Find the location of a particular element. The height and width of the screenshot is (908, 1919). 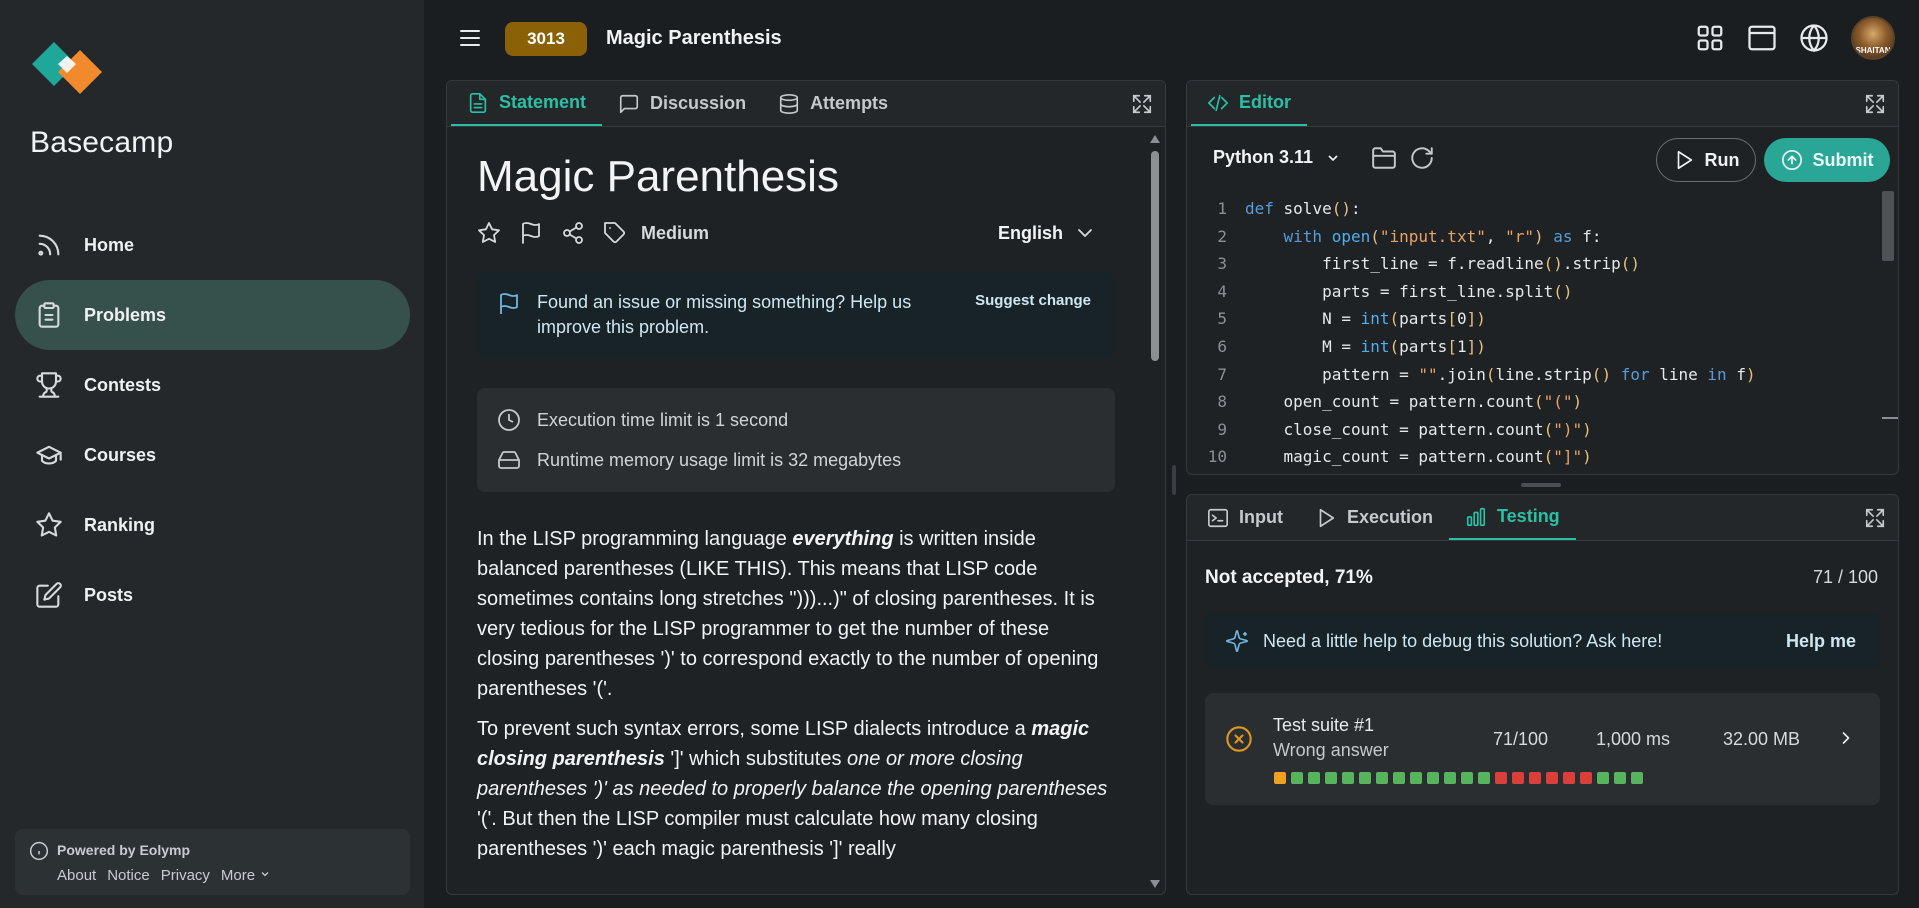

refresh-icon is located at coordinates (1422, 158).